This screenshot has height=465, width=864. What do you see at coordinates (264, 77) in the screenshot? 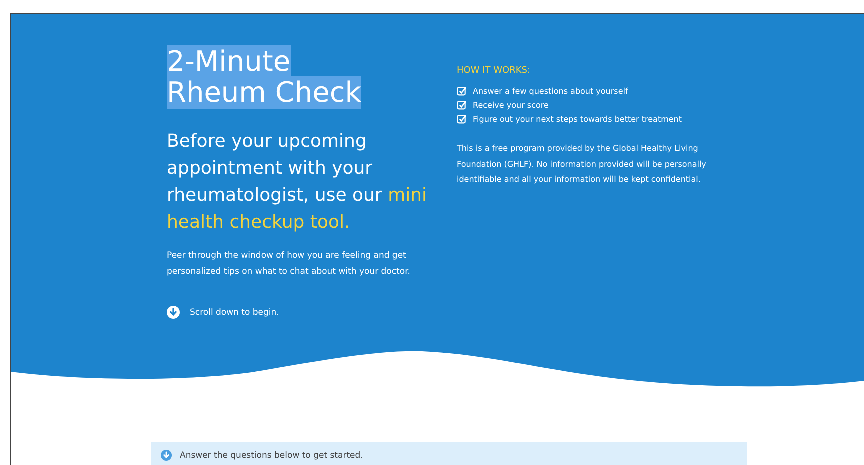
I see `page-title: 2-Minute Rheum Check` at bounding box center [264, 77].